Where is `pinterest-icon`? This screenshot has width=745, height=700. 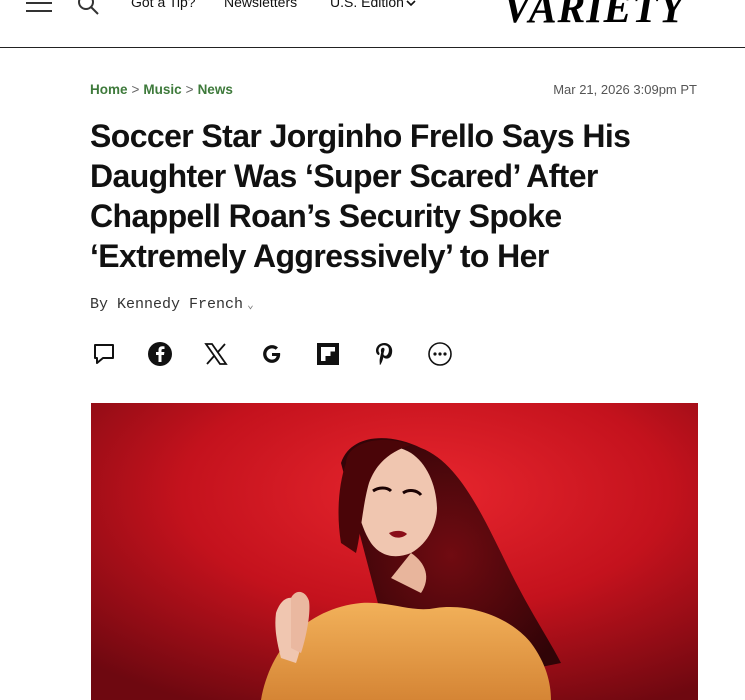 pinterest-icon is located at coordinates (384, 354).